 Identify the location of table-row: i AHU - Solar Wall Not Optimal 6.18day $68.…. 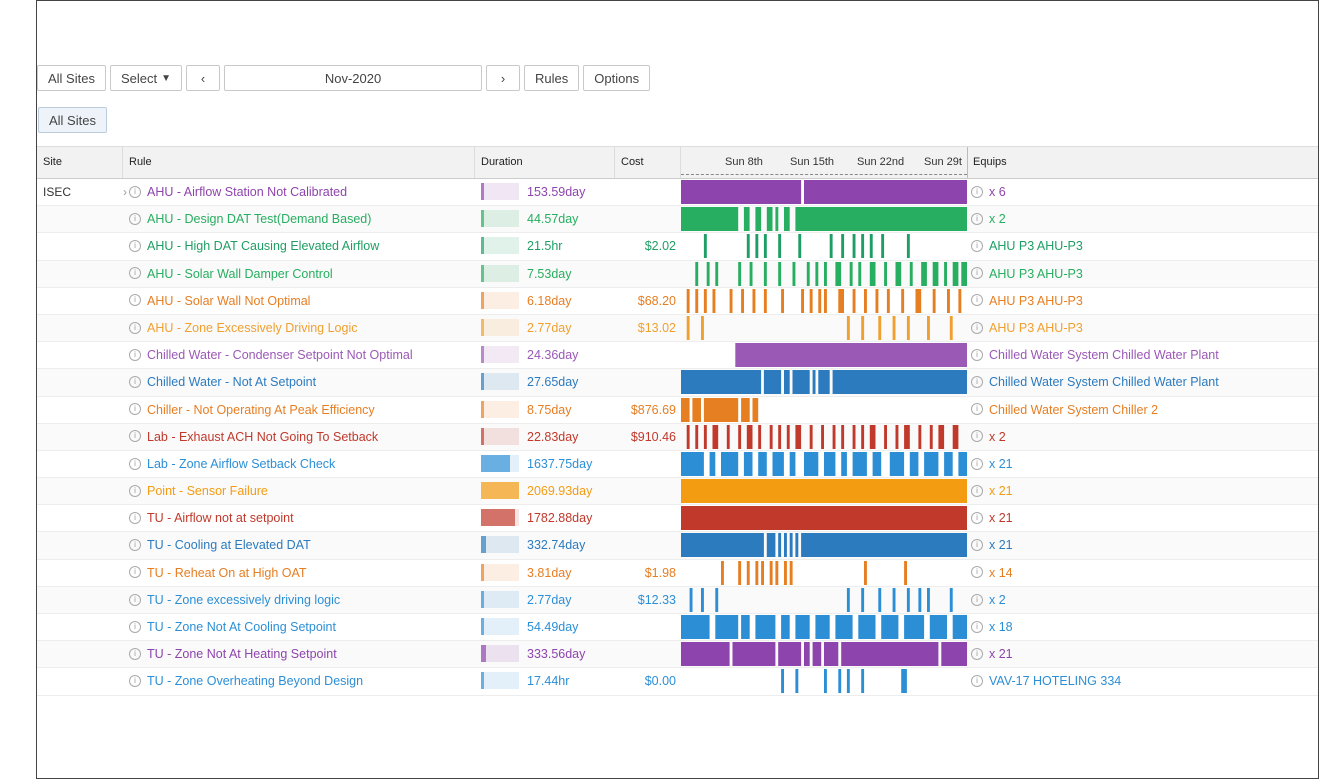
(677, 301).